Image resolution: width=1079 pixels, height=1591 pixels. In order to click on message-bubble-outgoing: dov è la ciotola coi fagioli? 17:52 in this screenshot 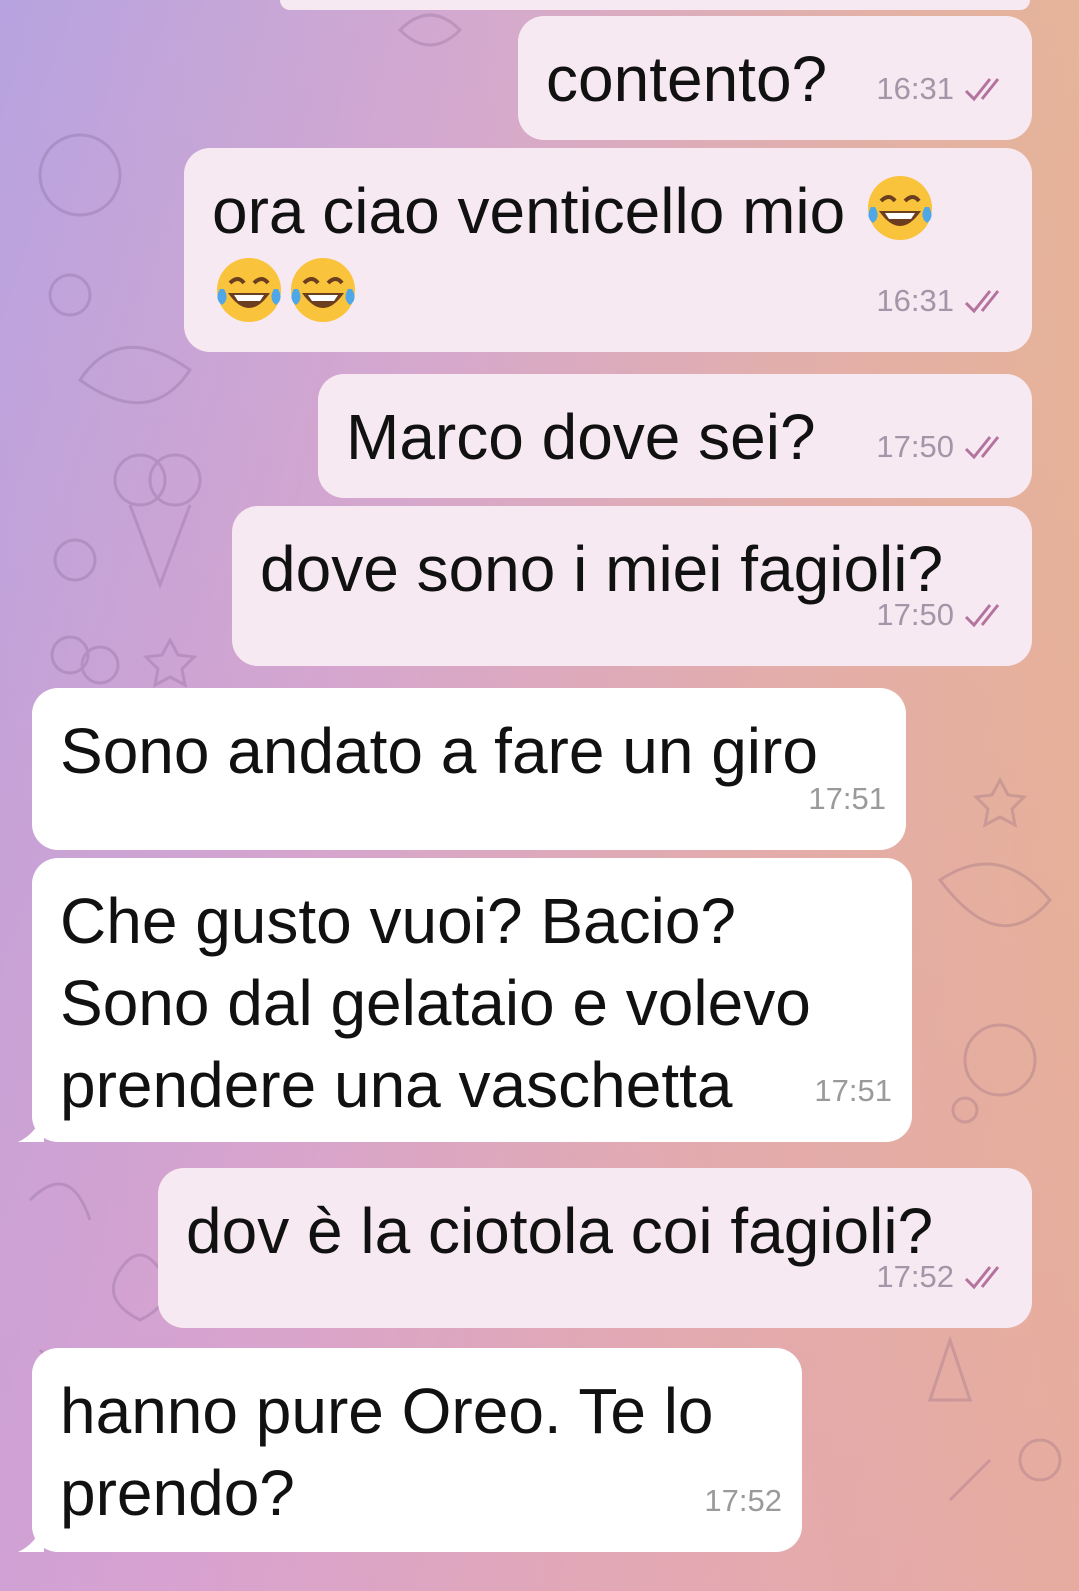, I will do `click(595, 1248)`.